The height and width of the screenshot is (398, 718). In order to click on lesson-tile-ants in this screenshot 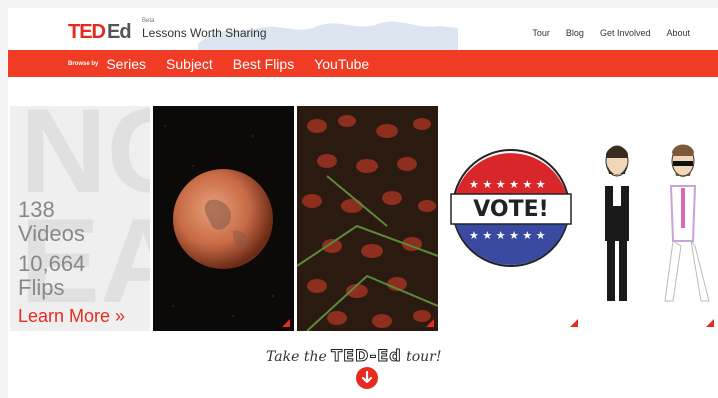, I will do `click(367, 218)`.